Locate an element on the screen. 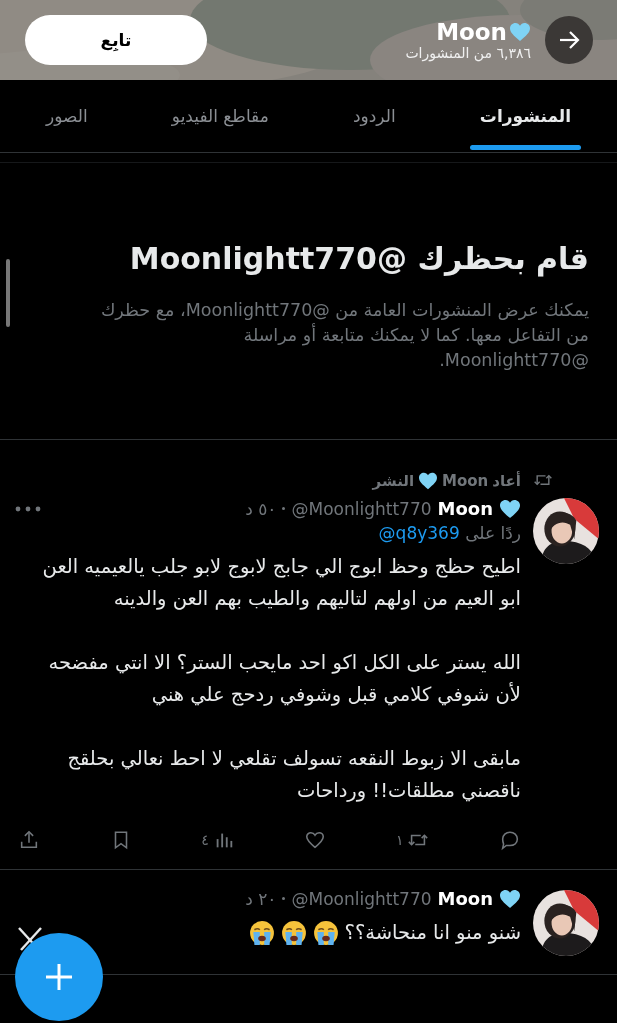  repost-name: Moon is located at coordinates (465, 481).